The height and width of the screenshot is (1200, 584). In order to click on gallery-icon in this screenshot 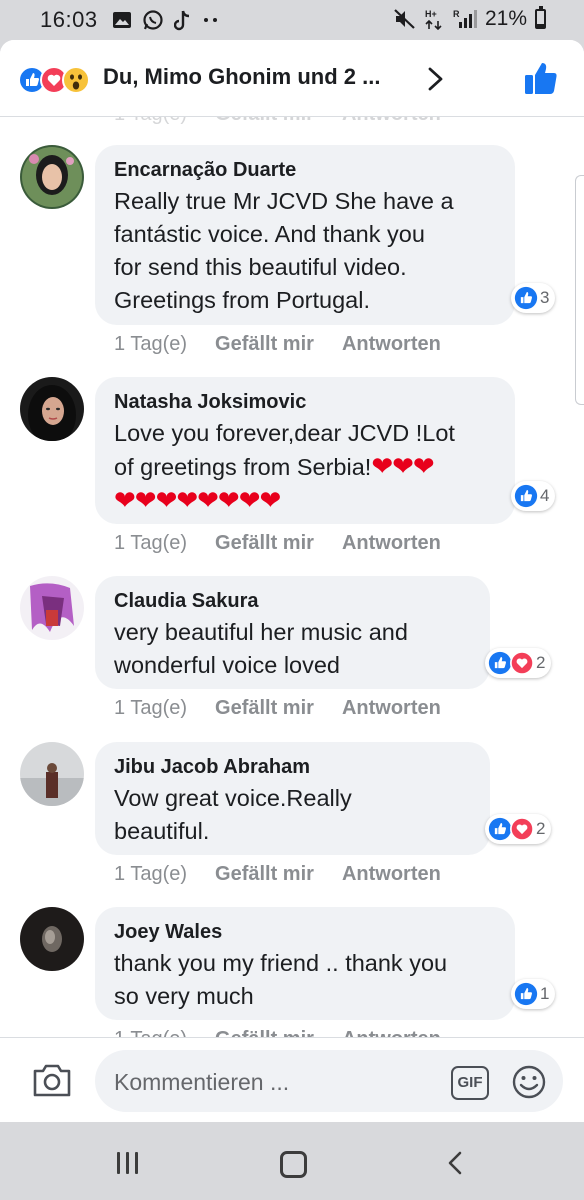, I will do `click(122, 20)`.